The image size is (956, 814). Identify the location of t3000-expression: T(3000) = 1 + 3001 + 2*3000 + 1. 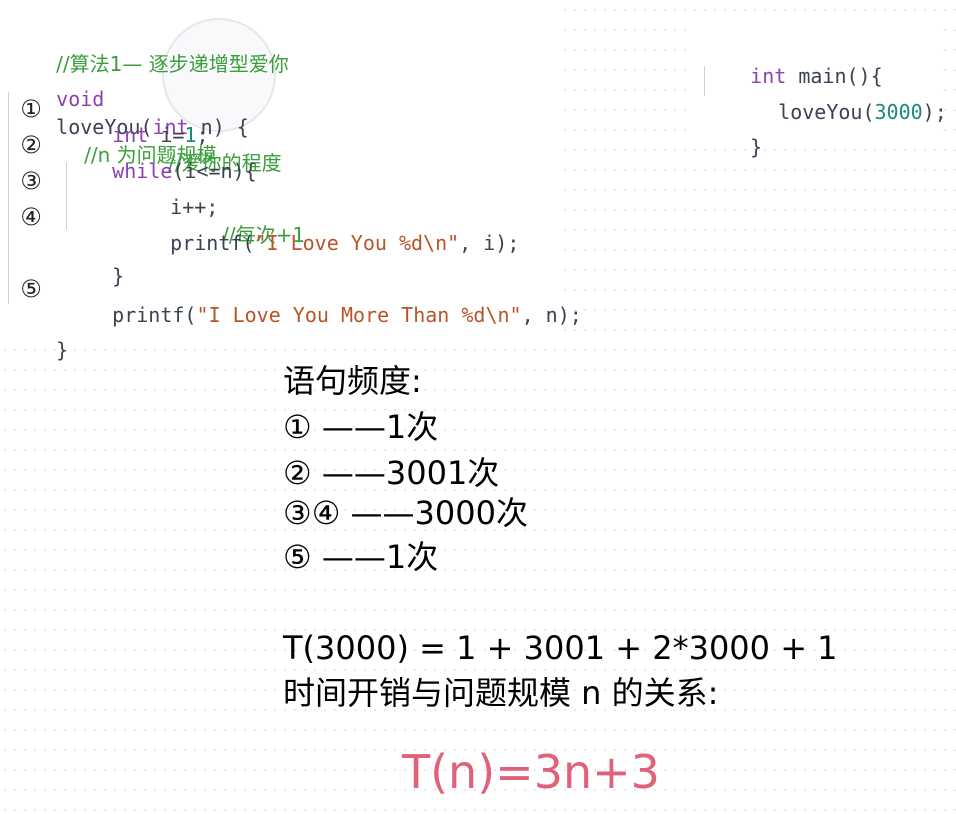
(560, 648).